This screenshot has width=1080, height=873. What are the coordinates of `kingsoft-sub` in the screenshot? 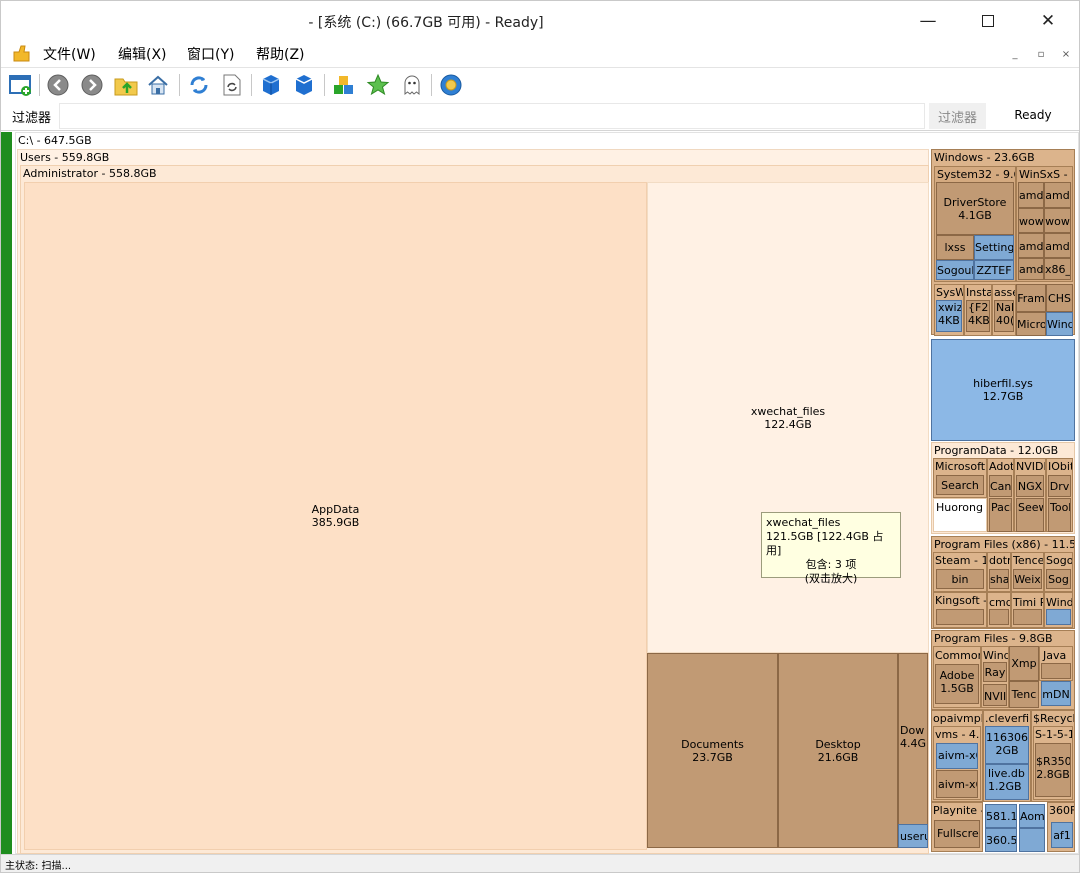 It's located at (960, 617).